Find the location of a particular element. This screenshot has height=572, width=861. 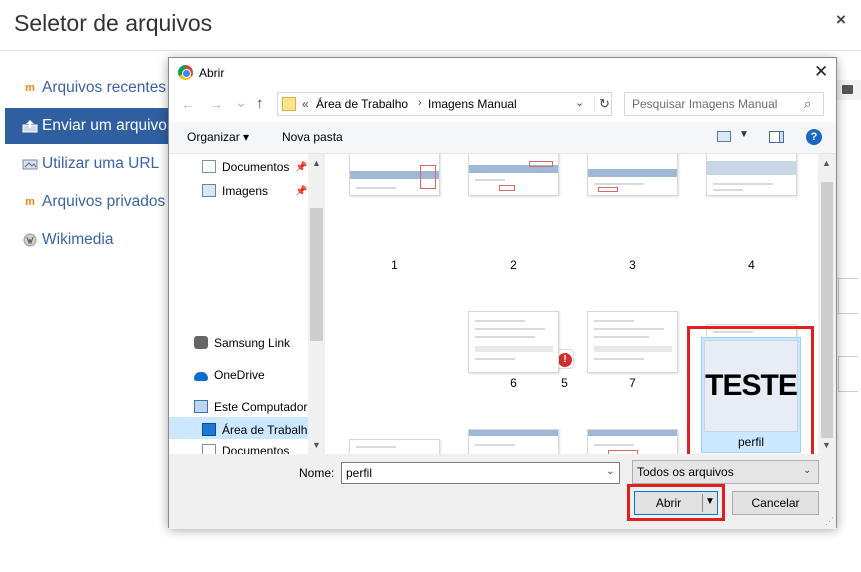

repo-url: Utilizar uma URL is located at coordinates (90, 164).